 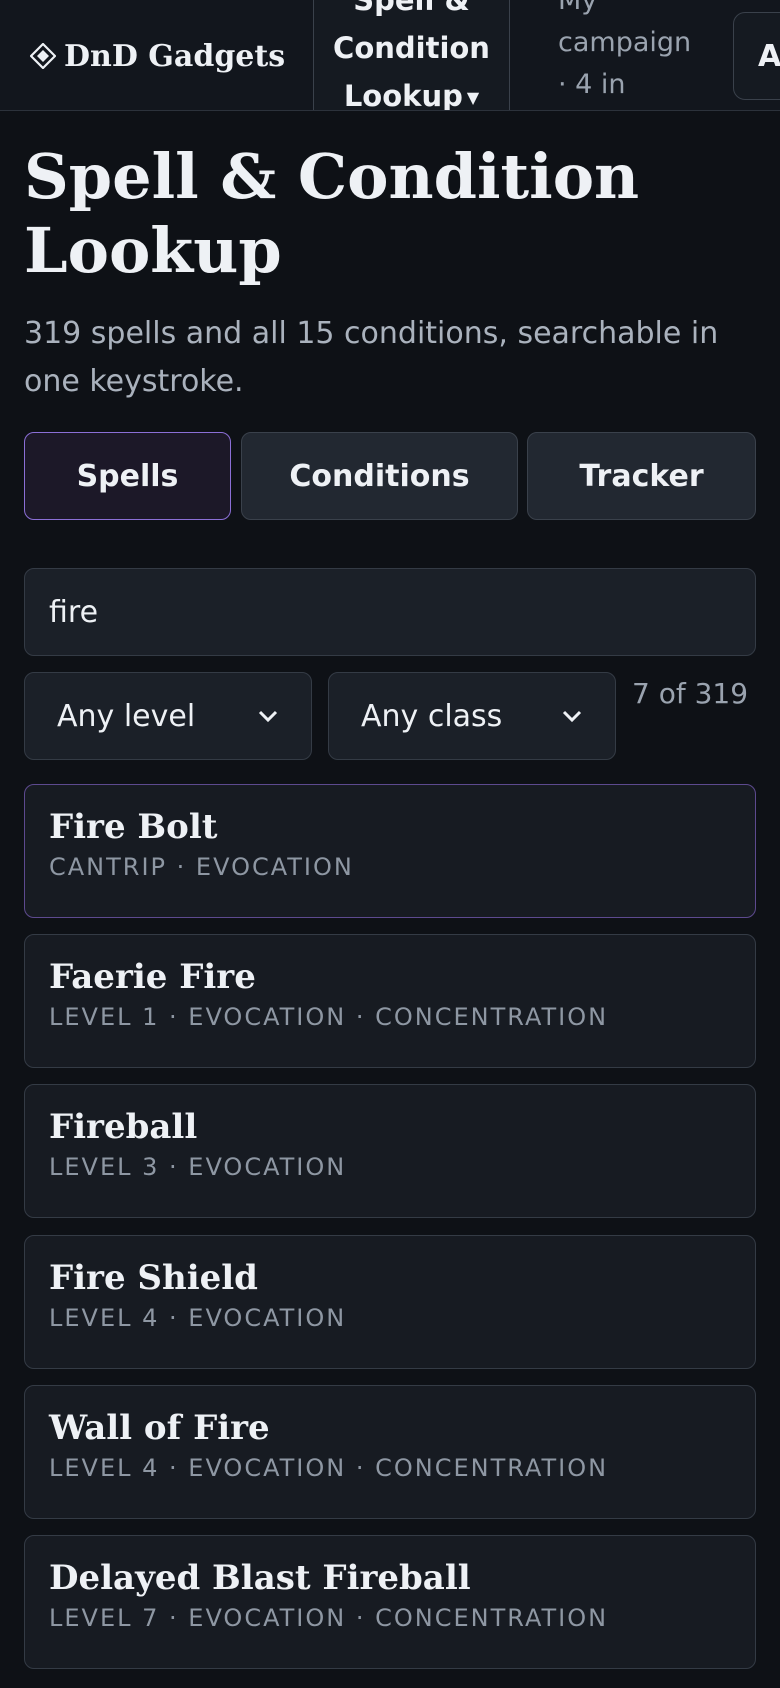 I want to click on level-select-value: Any level, so click(x=126, y=716).